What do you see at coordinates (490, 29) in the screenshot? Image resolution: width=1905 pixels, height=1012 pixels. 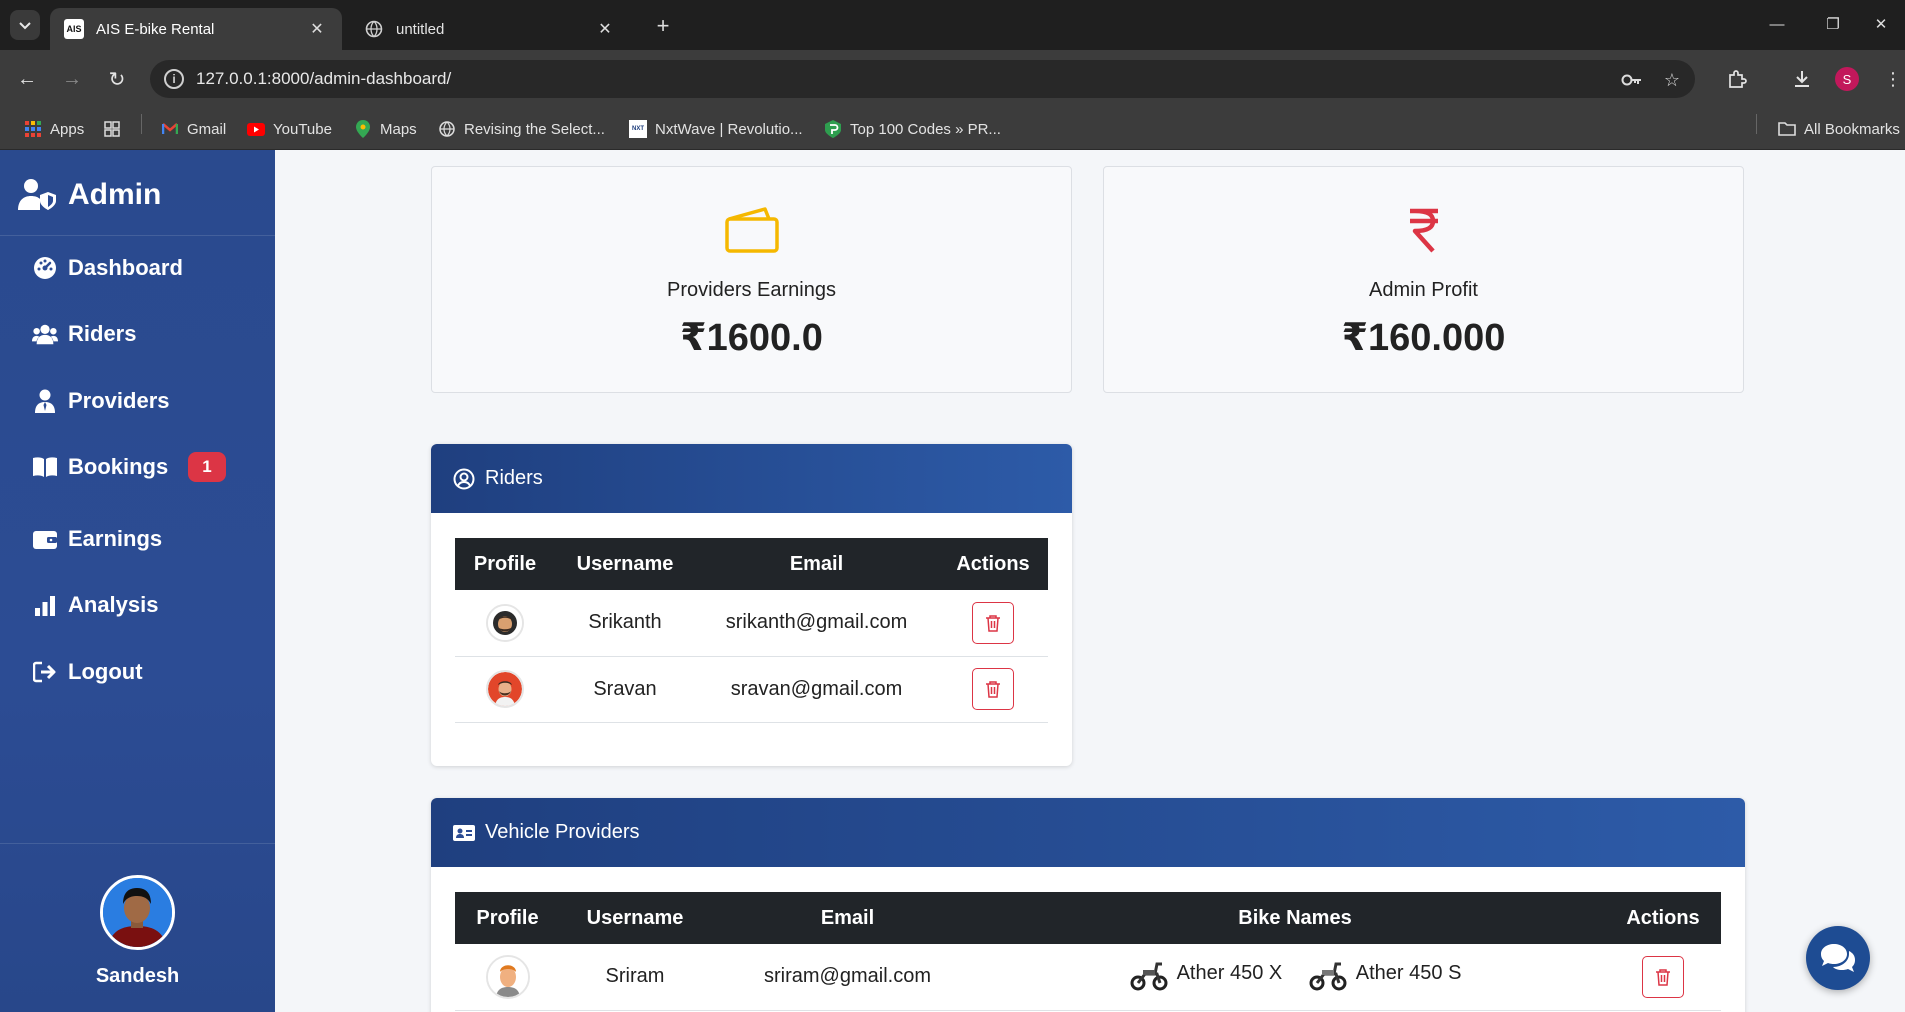 I see `tab-untitled: untitled ✕` at bounding box center [490, 29].